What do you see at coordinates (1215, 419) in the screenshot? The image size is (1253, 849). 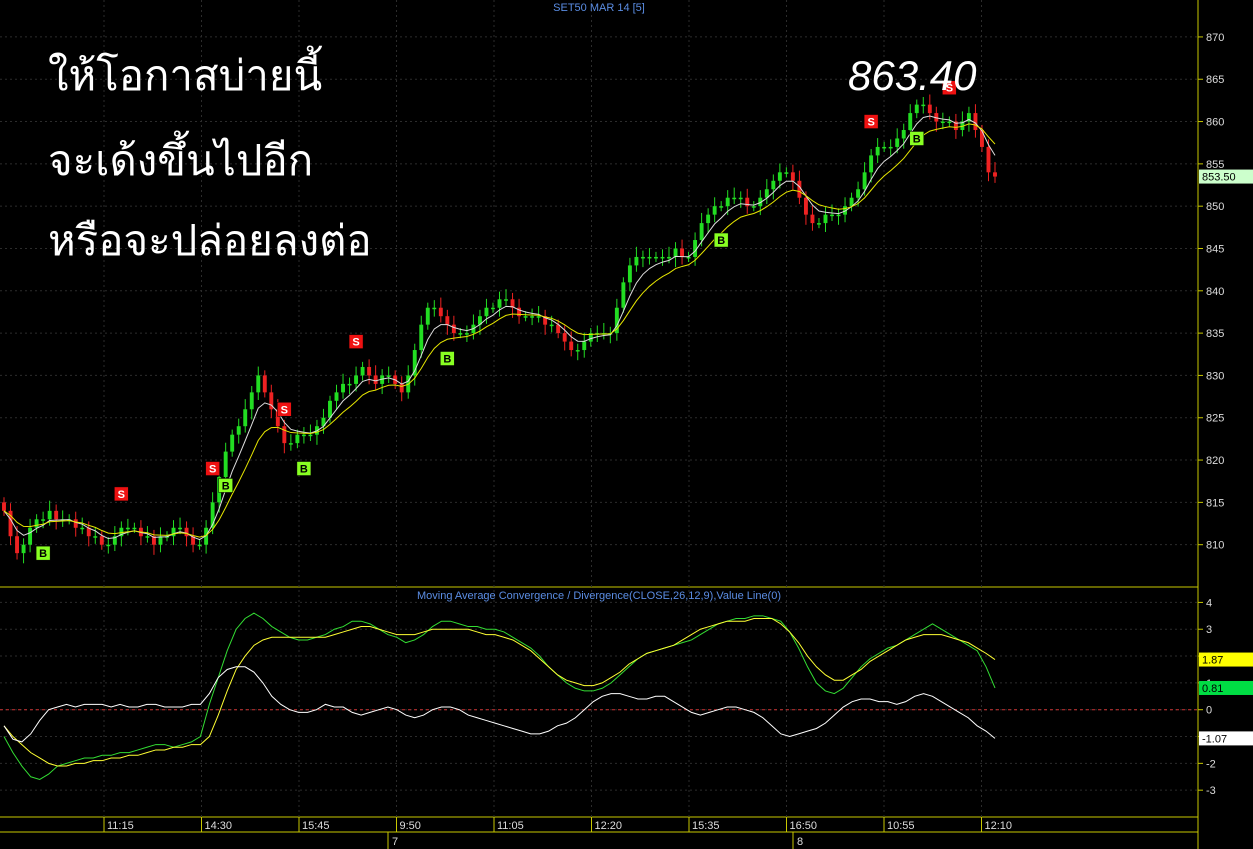 I see `price-tick-label: 825` at bounding box center [1215, 419].